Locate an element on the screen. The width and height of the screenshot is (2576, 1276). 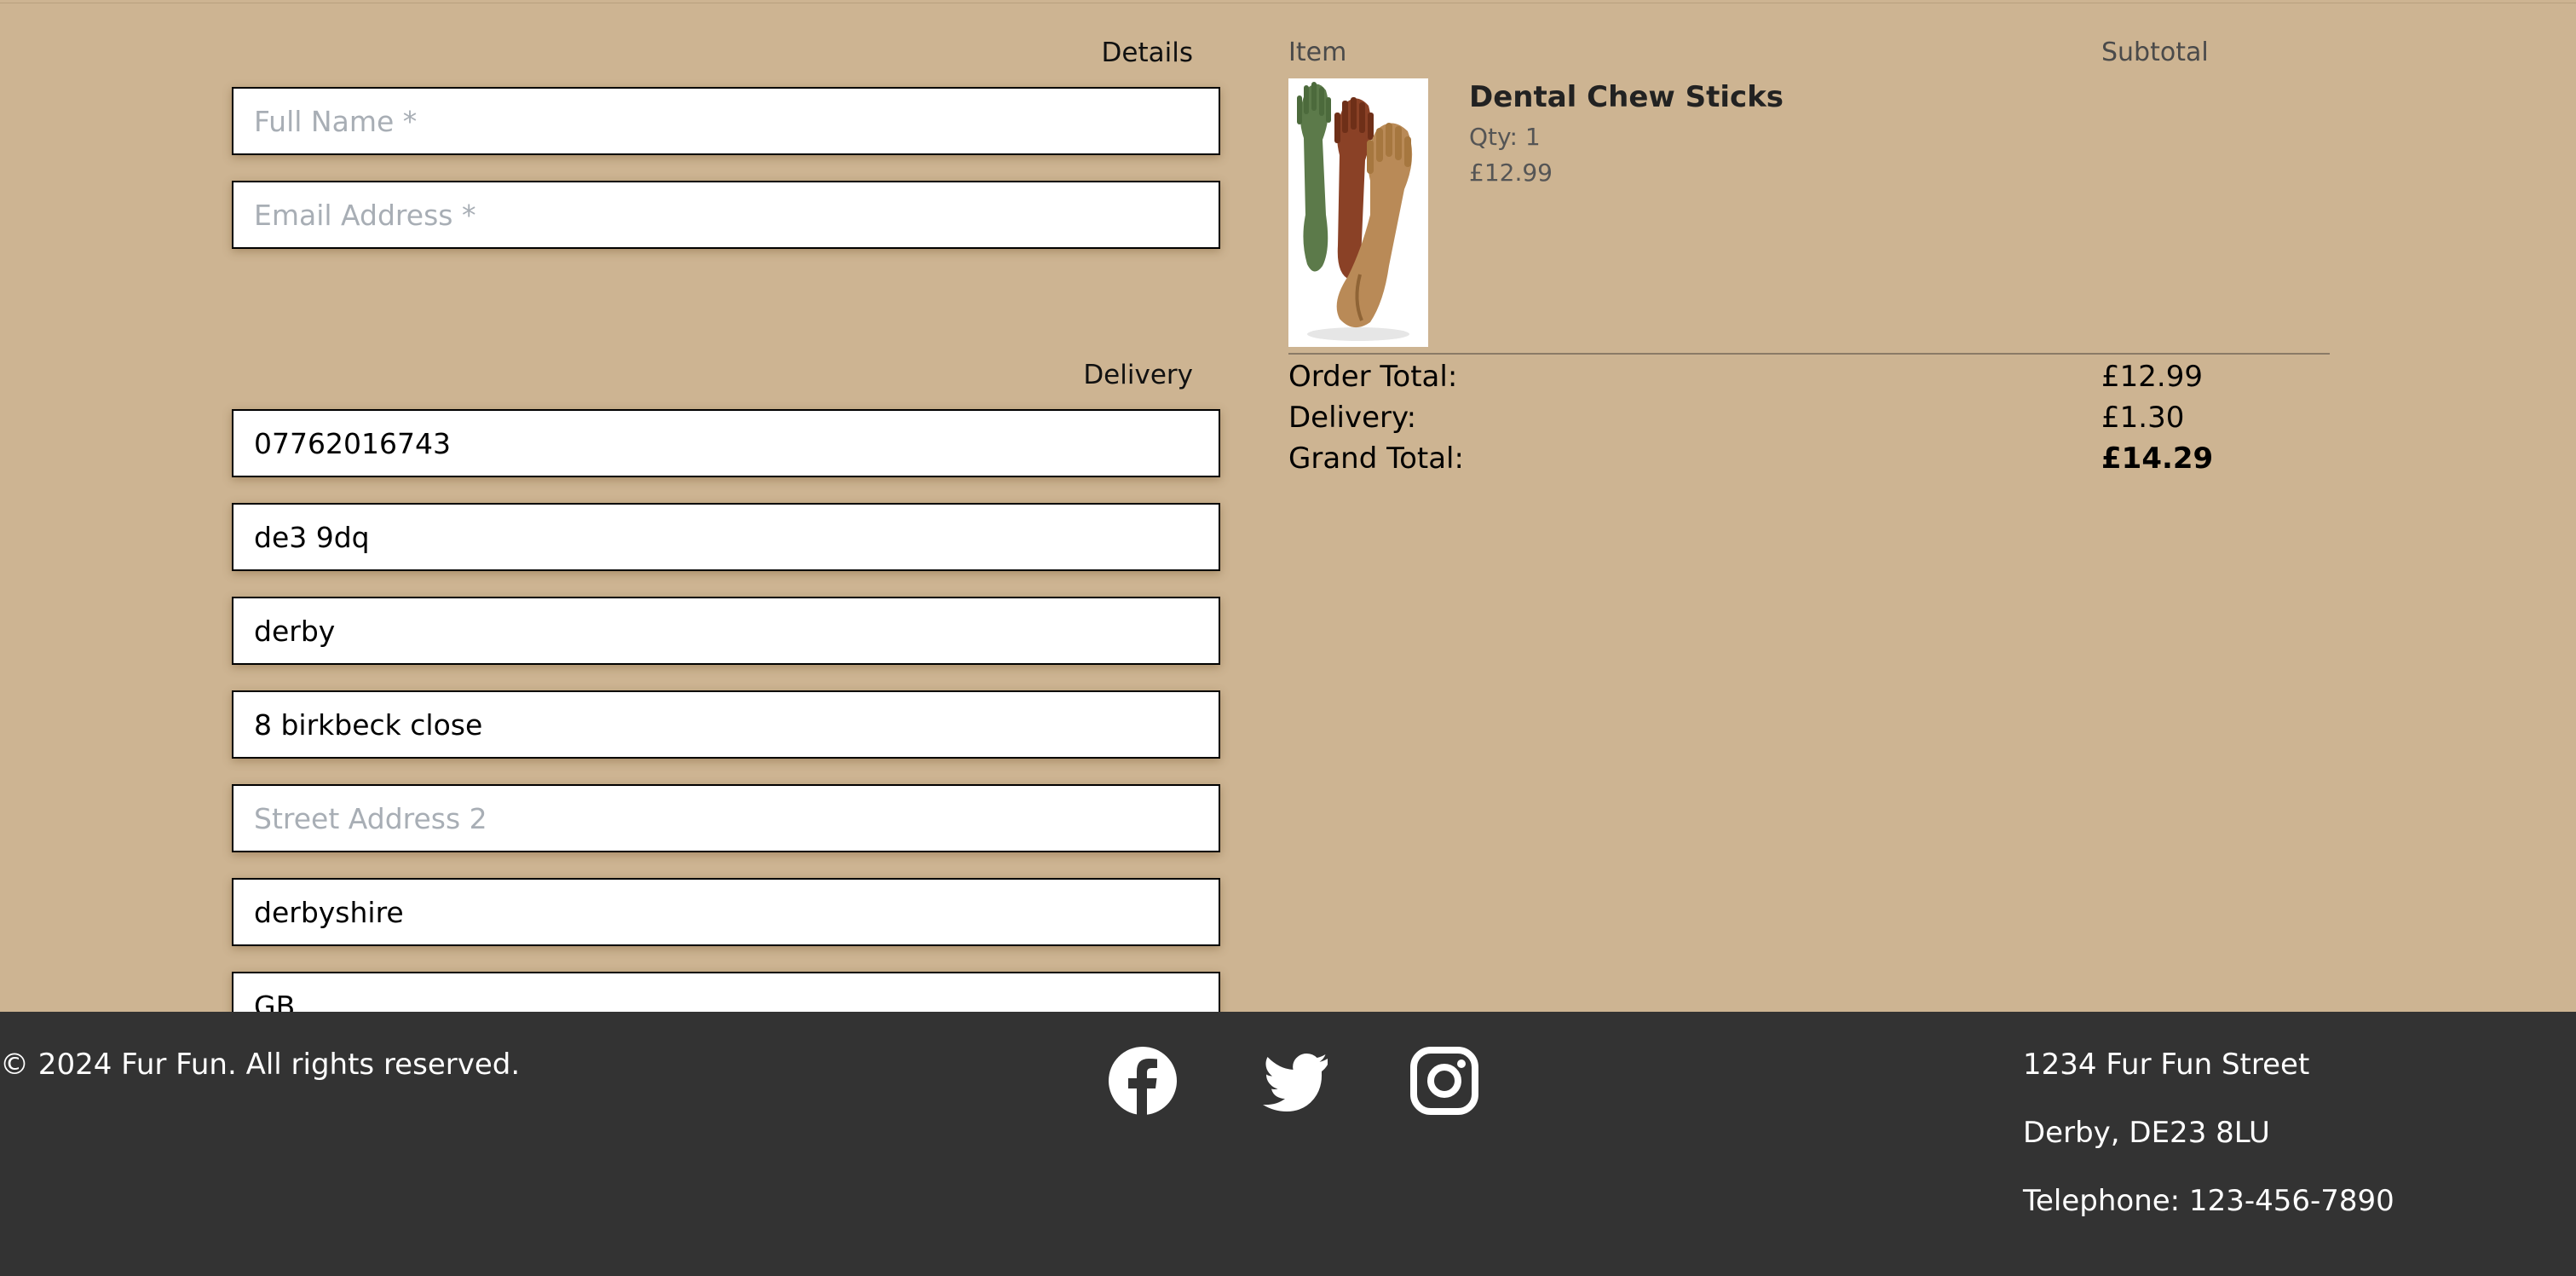
order-total-label: Order Total: is located at coordinates (1373, 377).